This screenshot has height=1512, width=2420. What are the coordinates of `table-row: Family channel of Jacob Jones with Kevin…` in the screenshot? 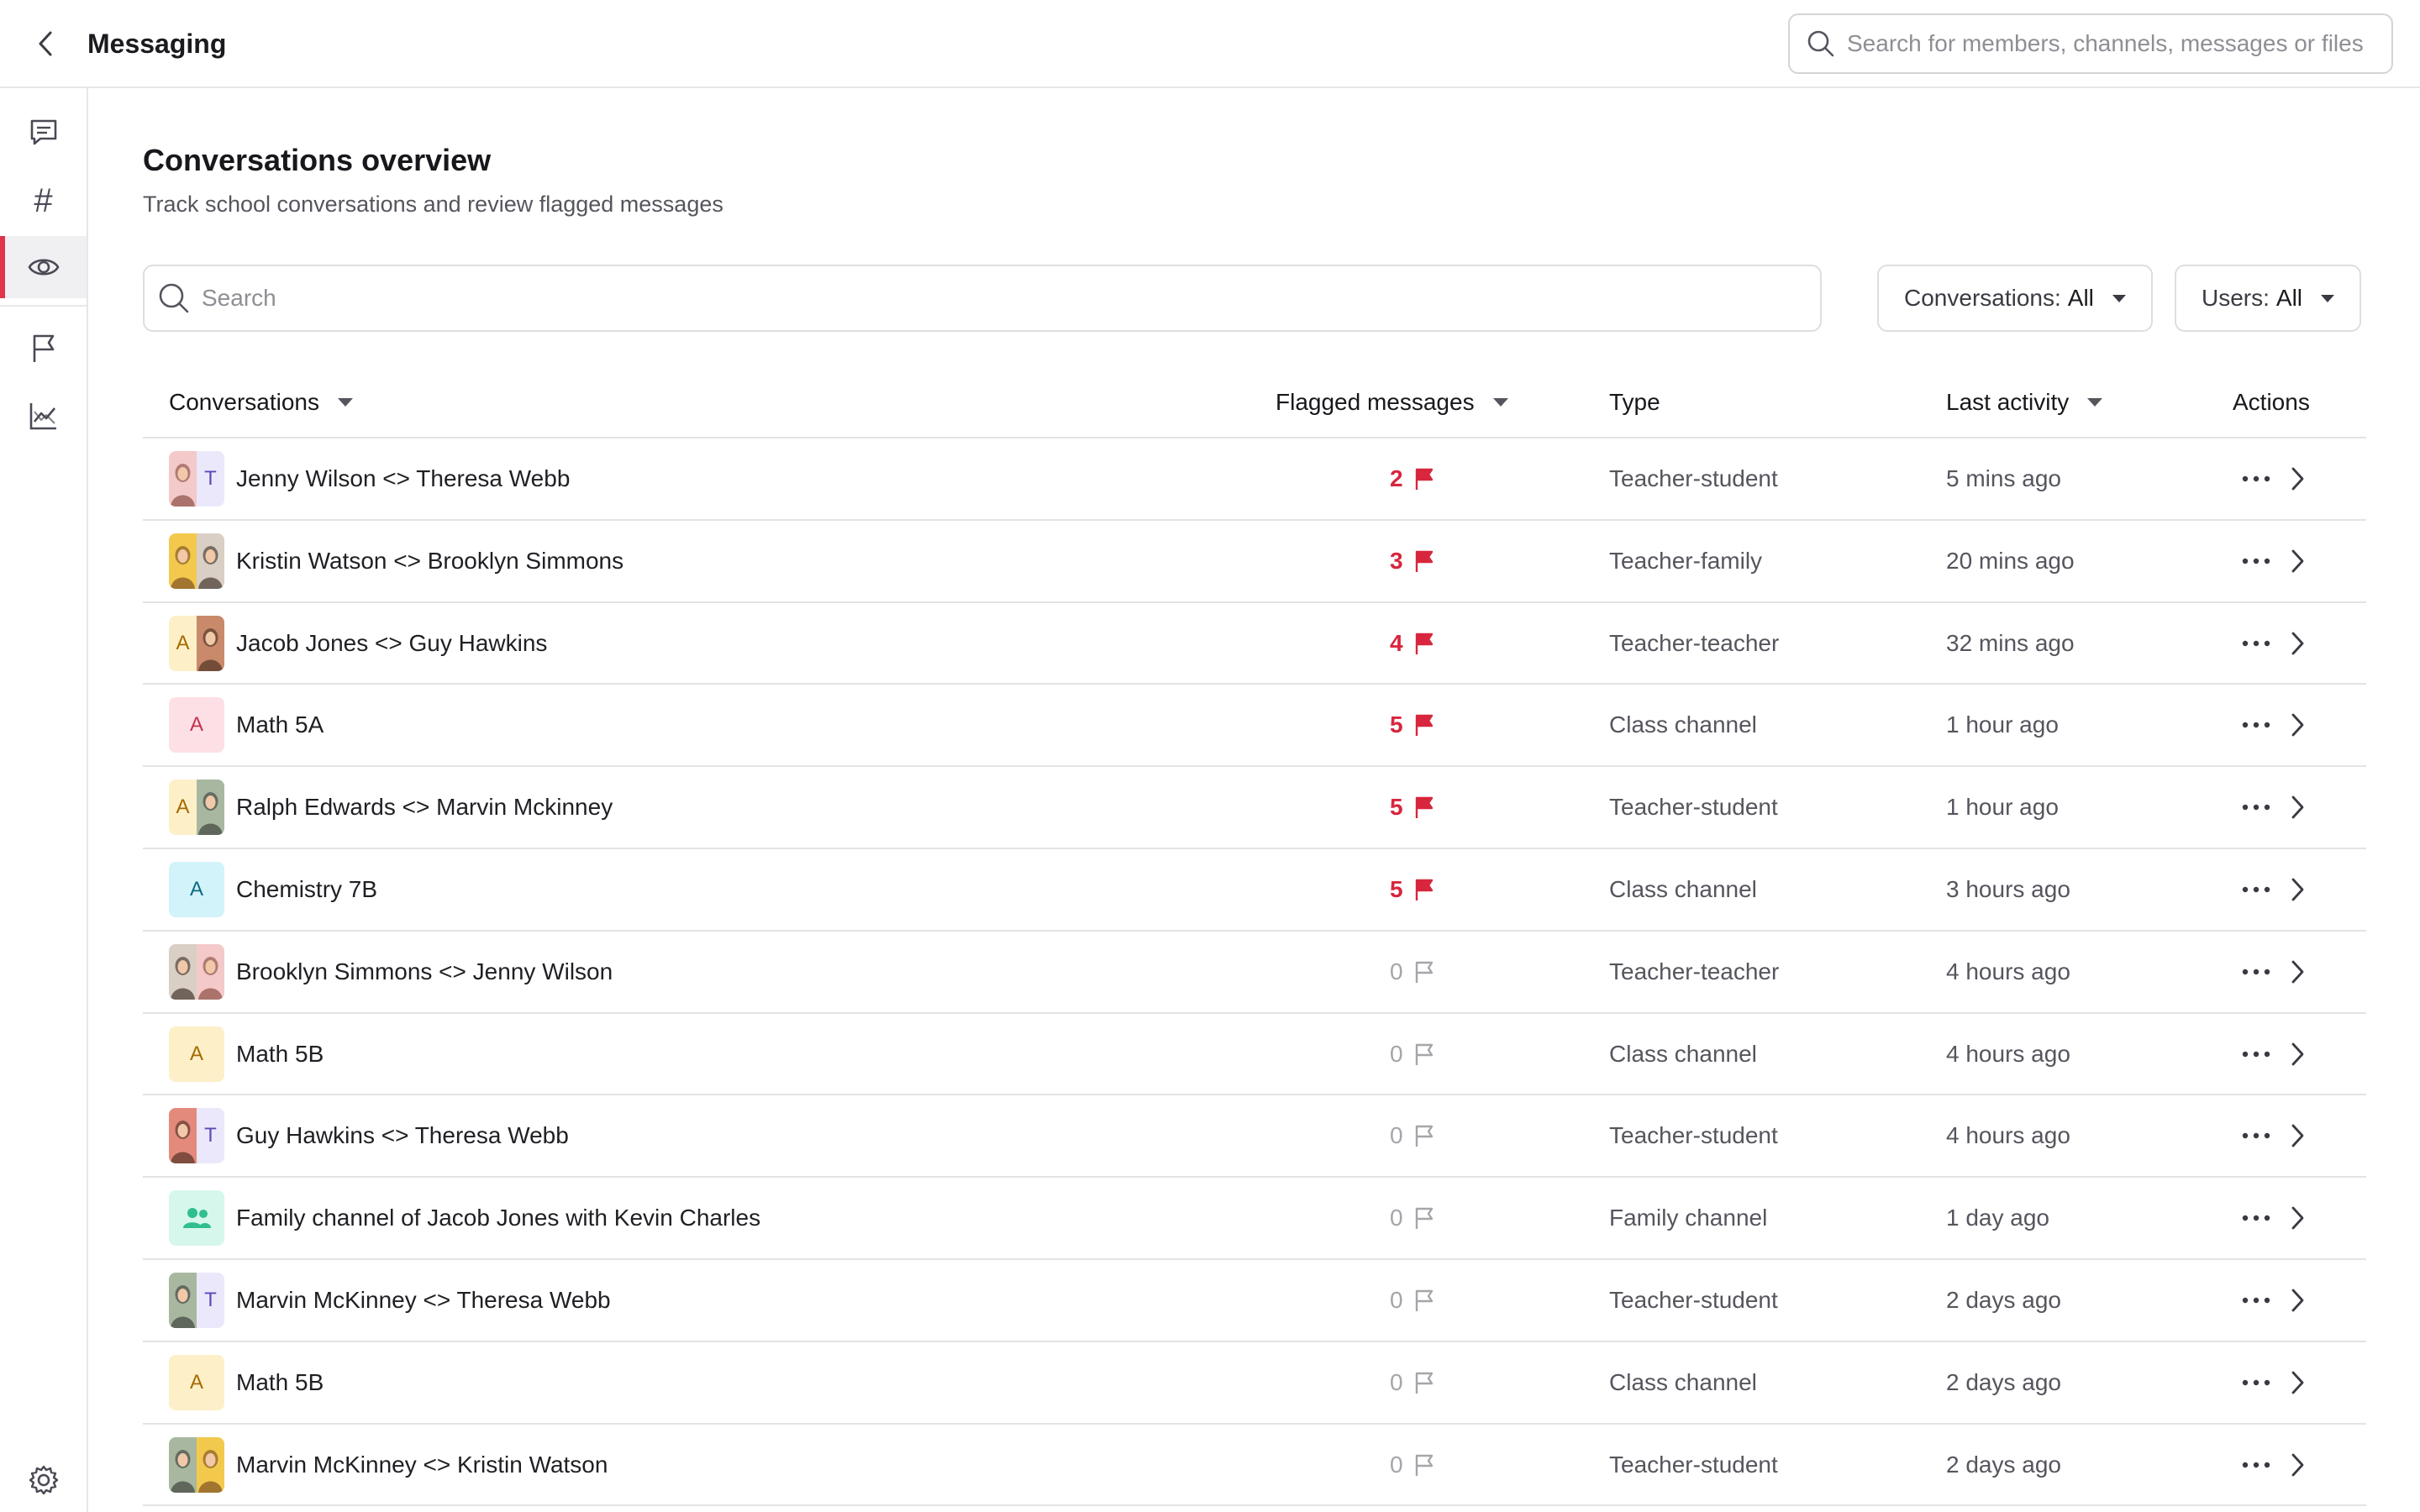 It's located at (1255, 1219).